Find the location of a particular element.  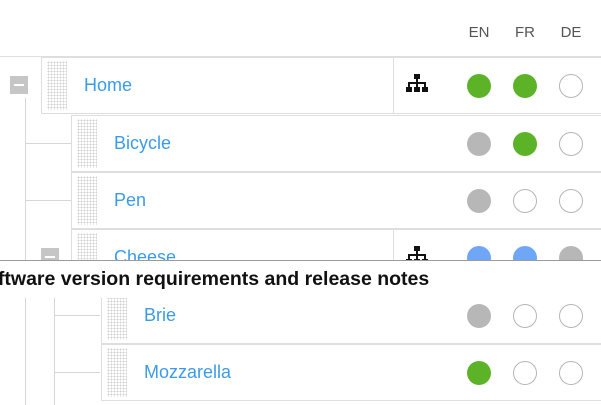

cell-divider is located at coordinates (393, 85).